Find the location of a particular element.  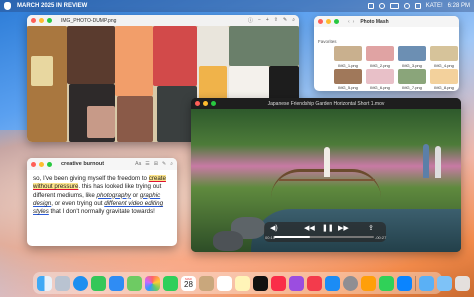

file-name: IMG_5.png is located at coordinates (348, 87).